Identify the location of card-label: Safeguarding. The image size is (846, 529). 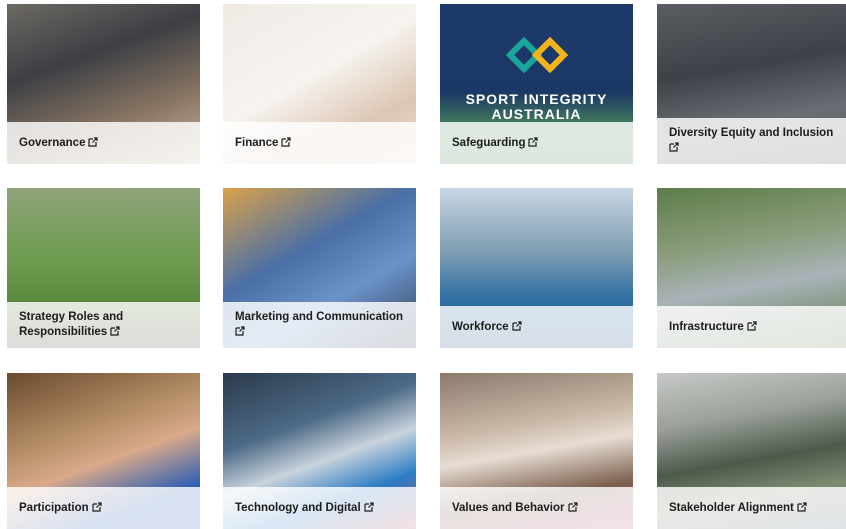
(495, 143).